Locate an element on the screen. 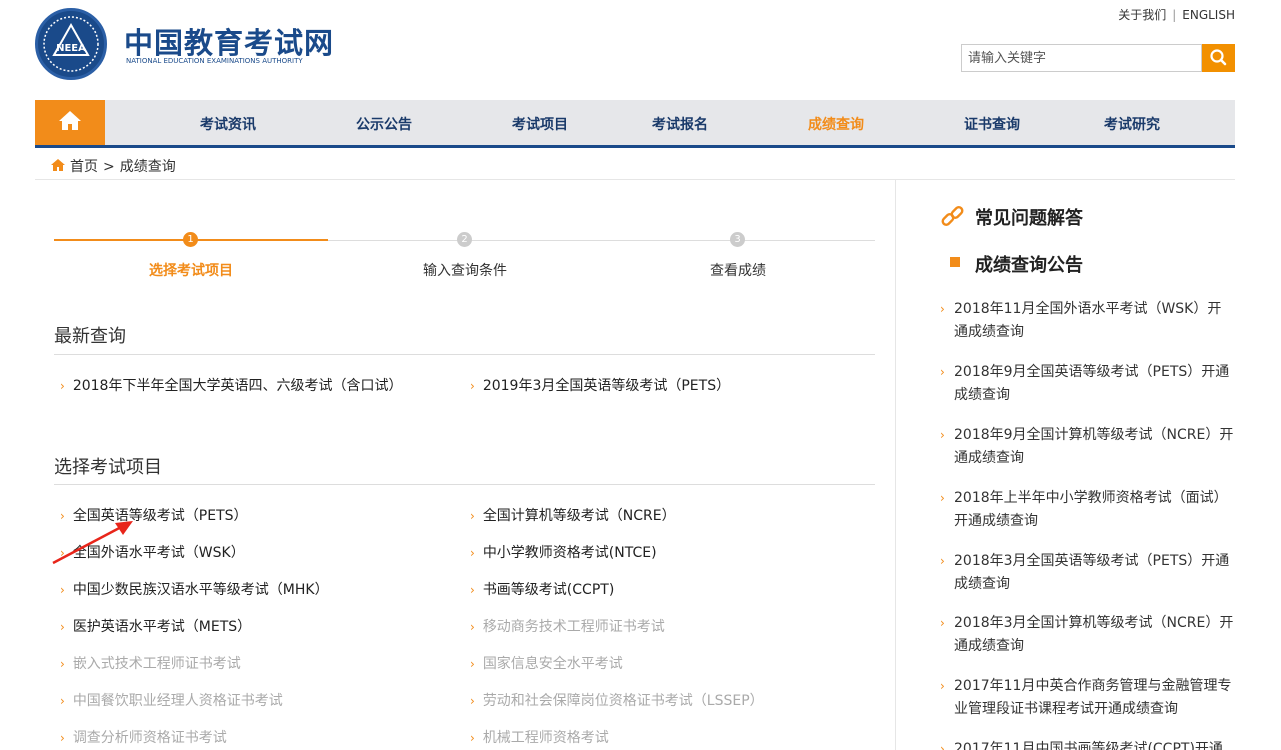 Image resolution: width=1281 pixels, height=750 pixels. latest-divider is located at coordinates (464, 354).